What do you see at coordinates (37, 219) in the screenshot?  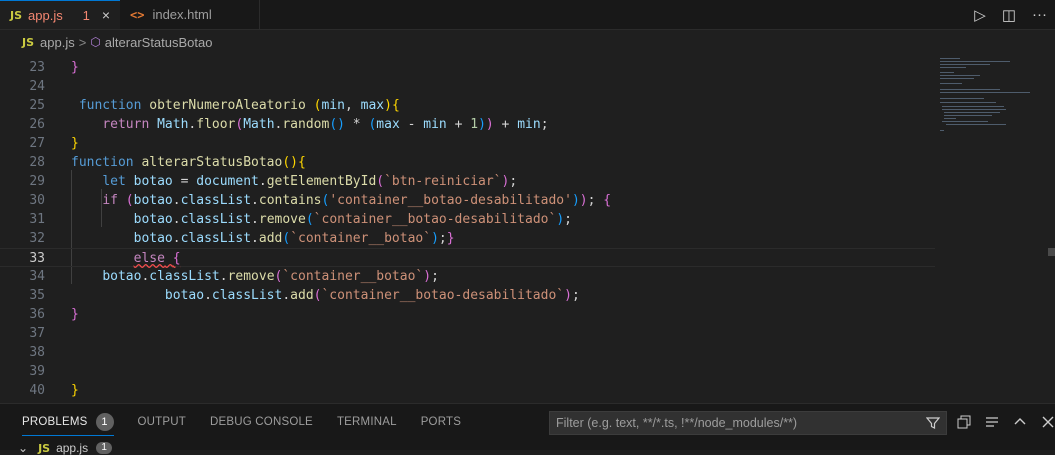 I see `line-number: 31` at bounding box center [37, 219].